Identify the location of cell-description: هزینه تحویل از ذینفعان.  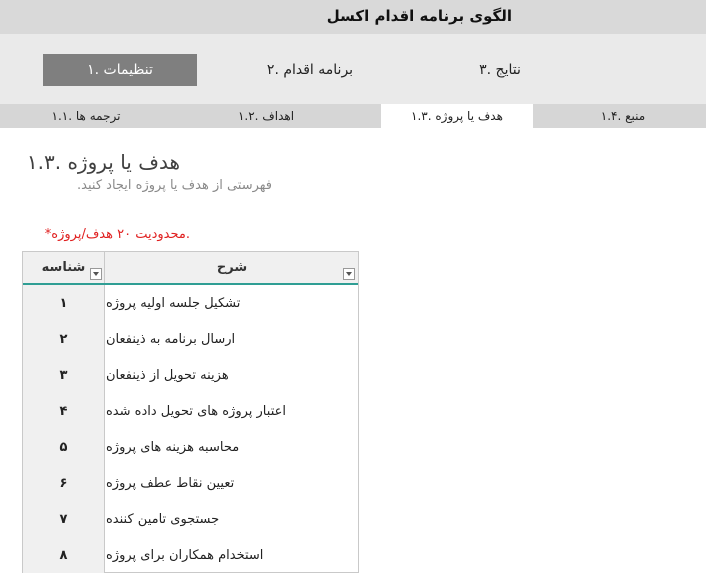
(232, 375).